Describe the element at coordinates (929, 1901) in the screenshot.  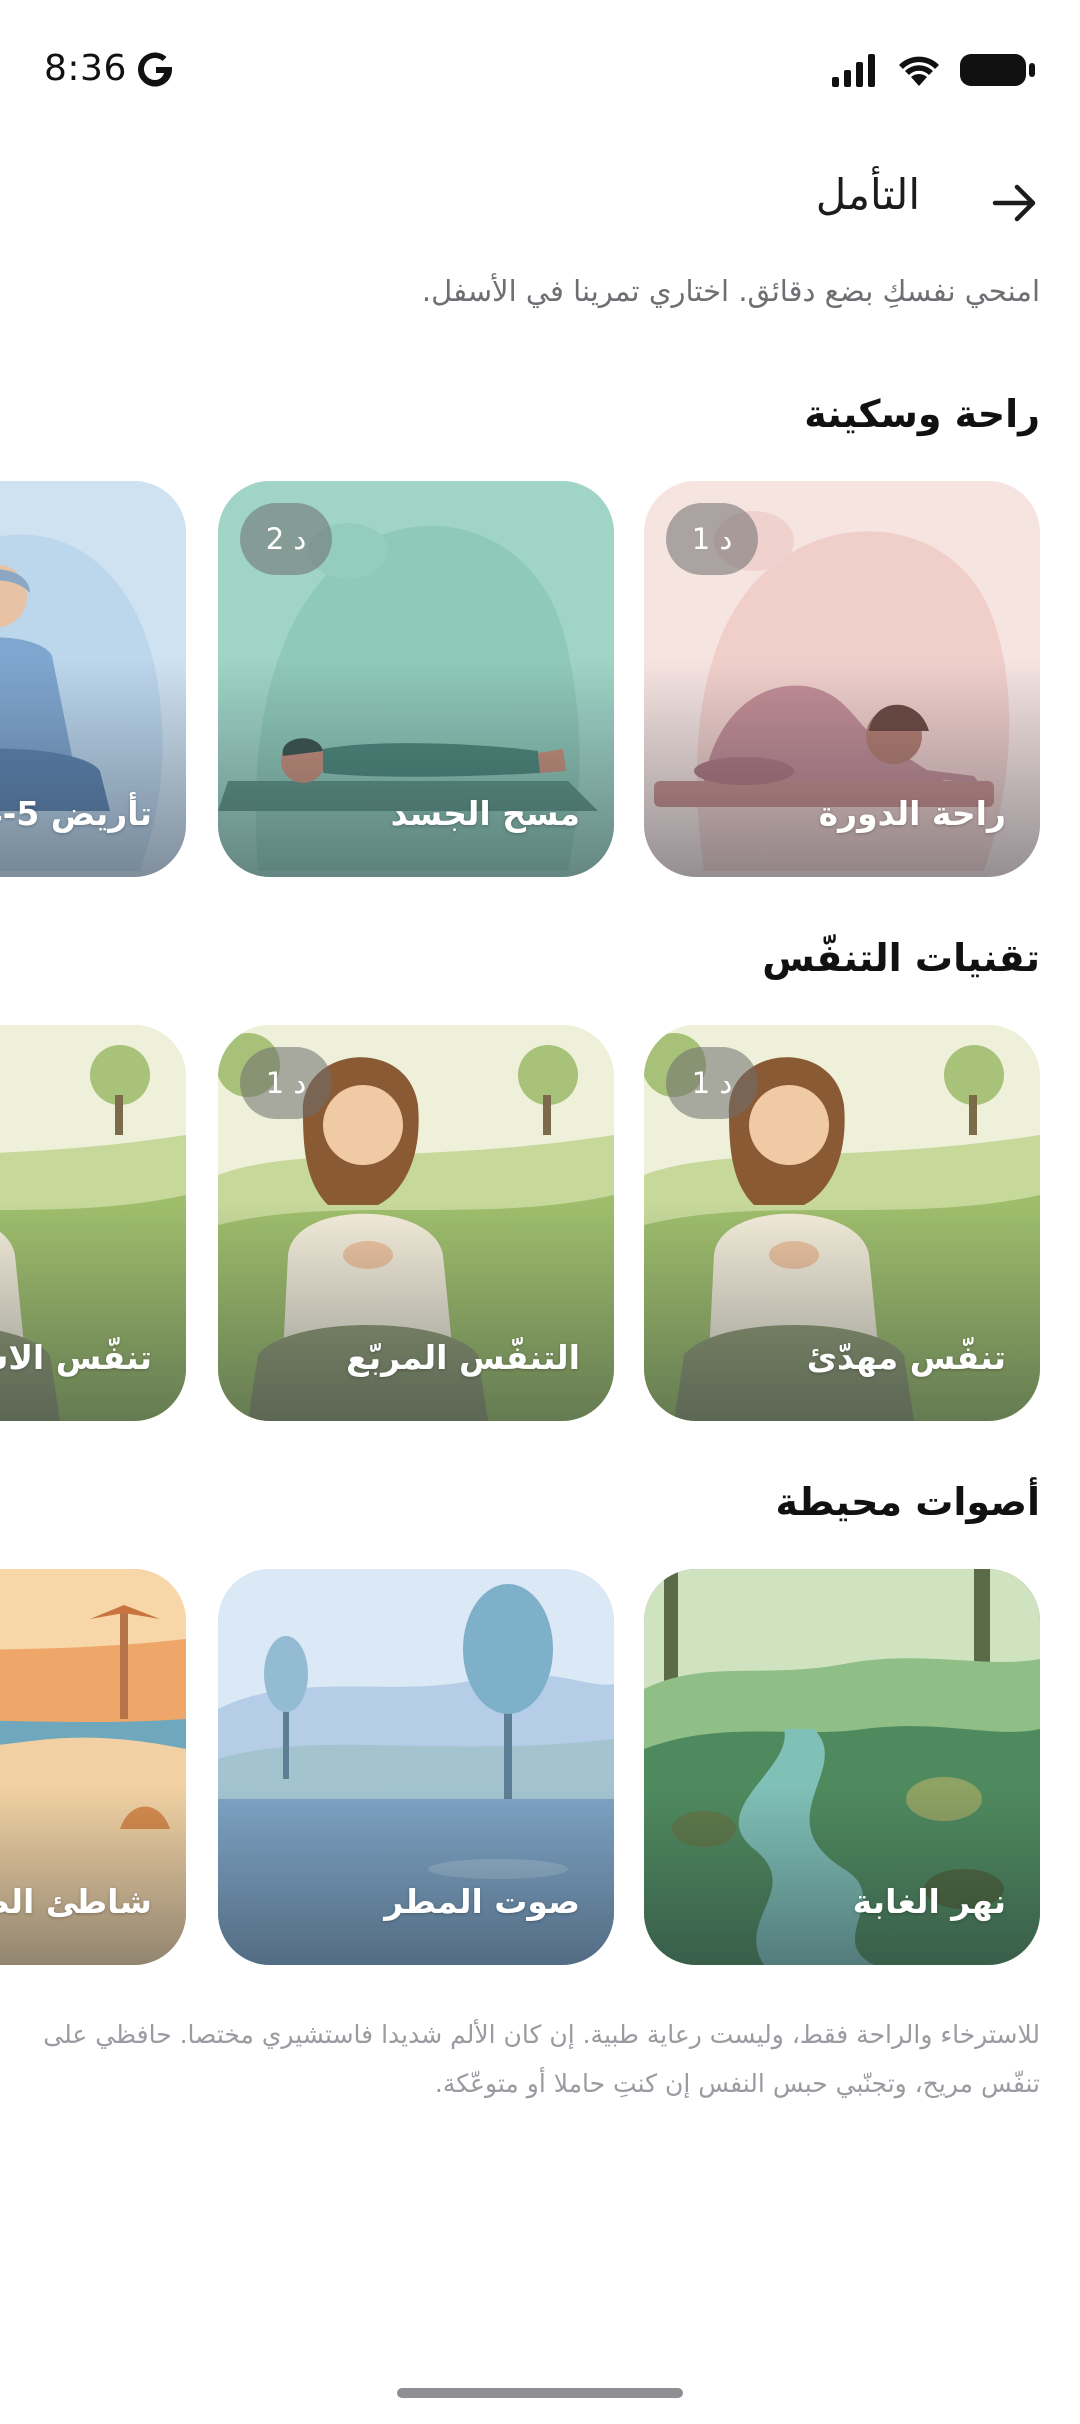
I see `card-label: نهر الغابة` at that location.